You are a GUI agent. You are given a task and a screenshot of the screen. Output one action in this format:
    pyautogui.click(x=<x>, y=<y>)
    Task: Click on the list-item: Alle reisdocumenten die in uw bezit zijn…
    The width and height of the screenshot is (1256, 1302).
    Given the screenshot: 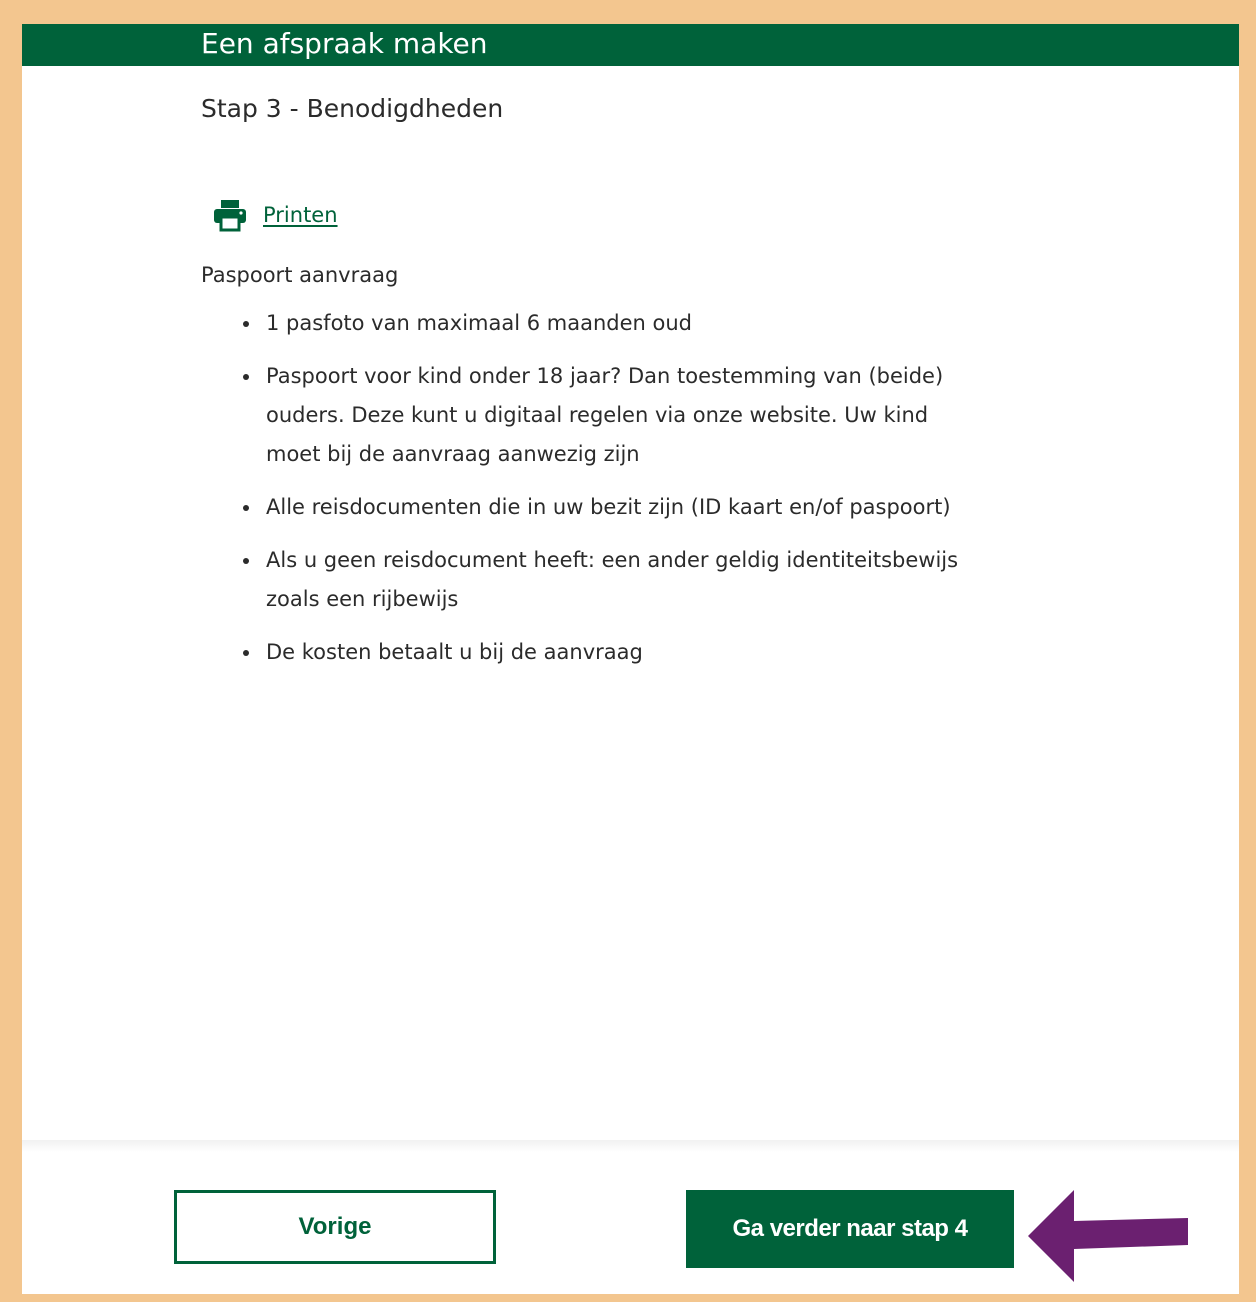 What is the action you would take?
    pyautogui.click(x=614, y=507)
    